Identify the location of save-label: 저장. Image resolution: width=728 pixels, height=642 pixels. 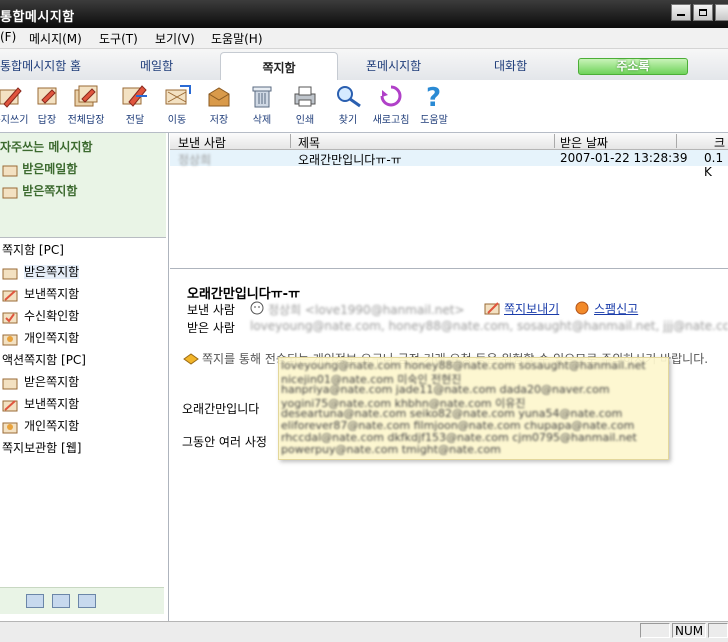
(219, 120).